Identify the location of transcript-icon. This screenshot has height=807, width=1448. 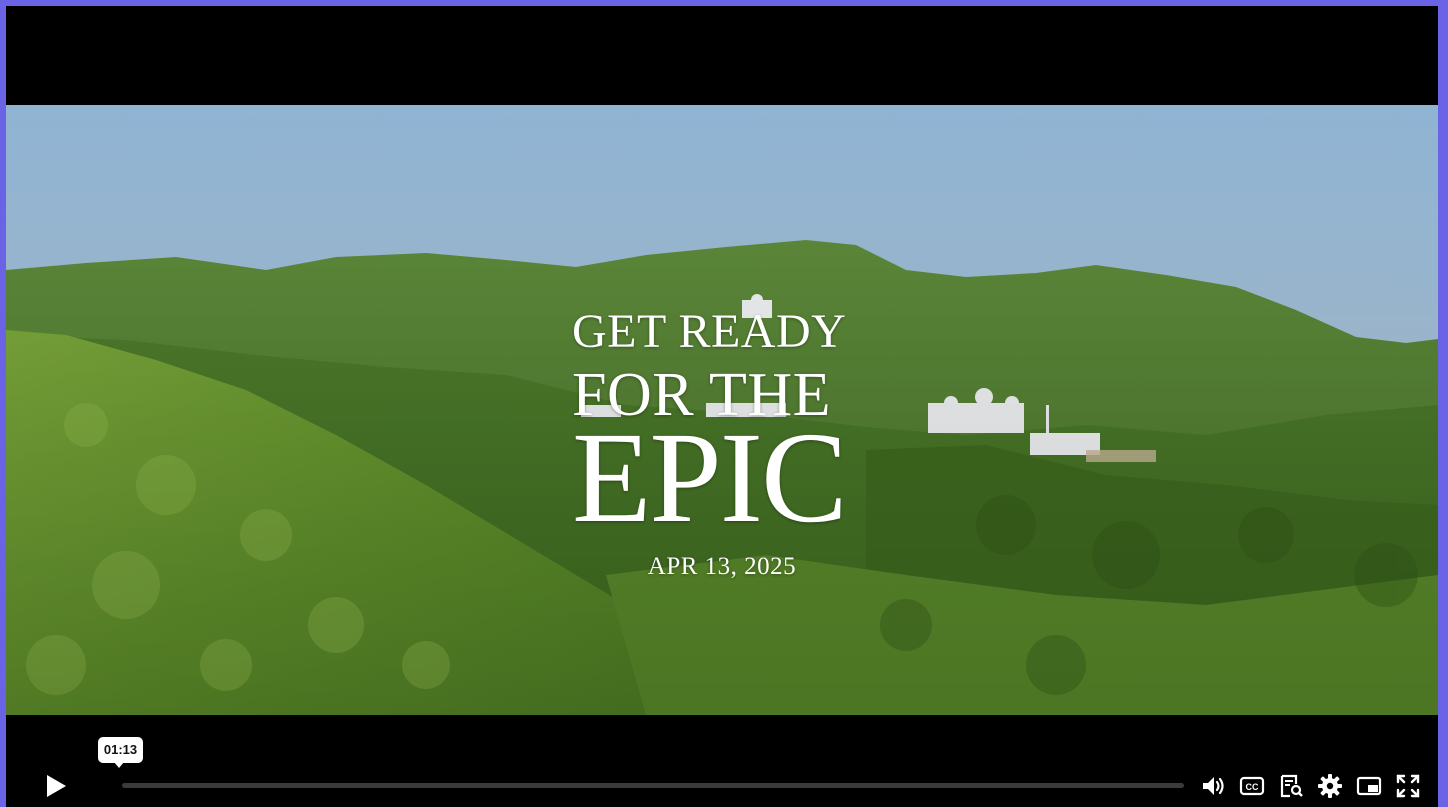
(1291, 786).